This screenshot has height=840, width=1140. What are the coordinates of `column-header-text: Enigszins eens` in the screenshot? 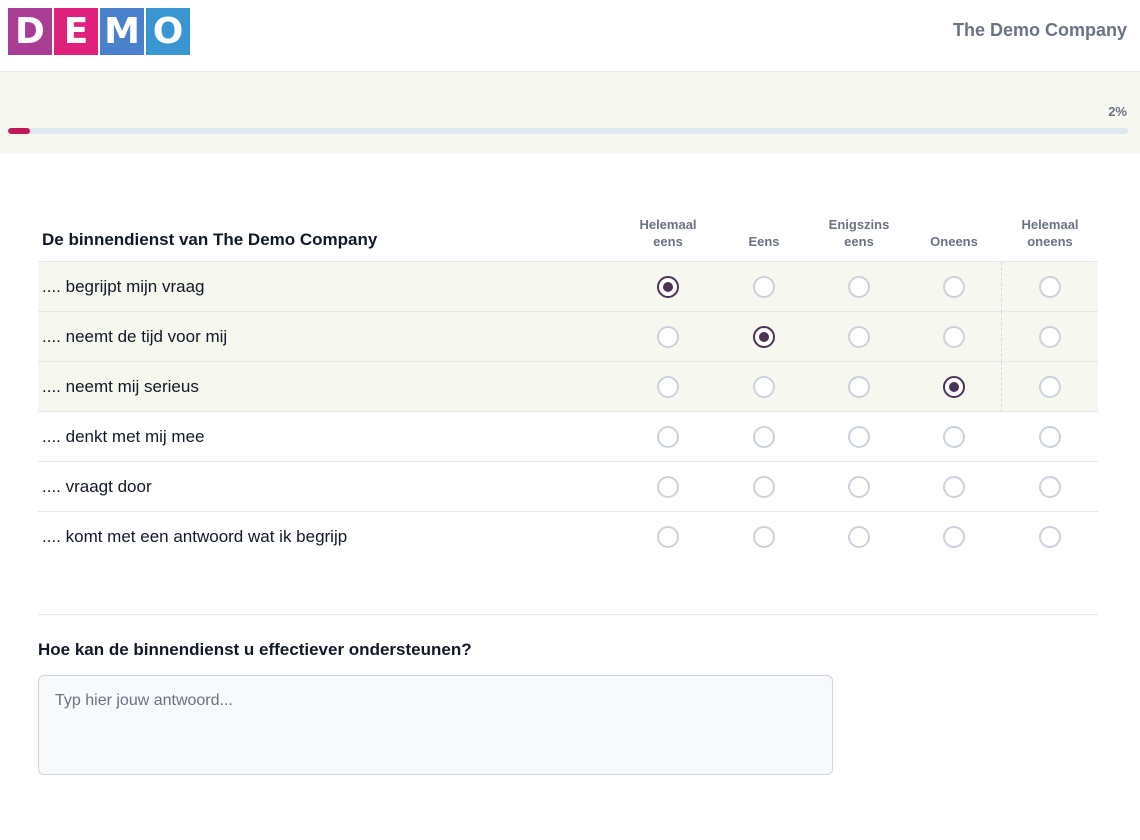 It's located at (859, 233).